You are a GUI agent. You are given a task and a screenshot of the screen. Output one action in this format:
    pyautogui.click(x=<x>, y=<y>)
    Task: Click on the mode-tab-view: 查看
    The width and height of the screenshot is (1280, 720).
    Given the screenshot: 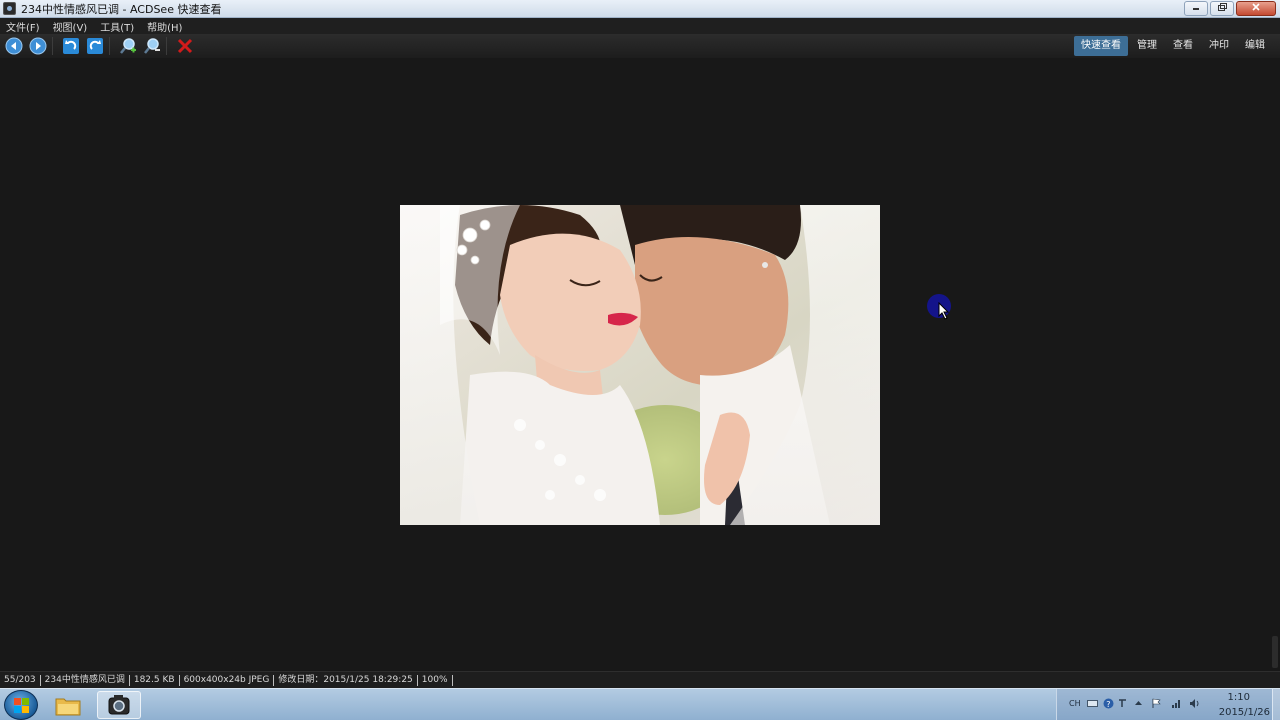 What is the action you would take?
    pyautogui.click(x=1183, y=46)
    